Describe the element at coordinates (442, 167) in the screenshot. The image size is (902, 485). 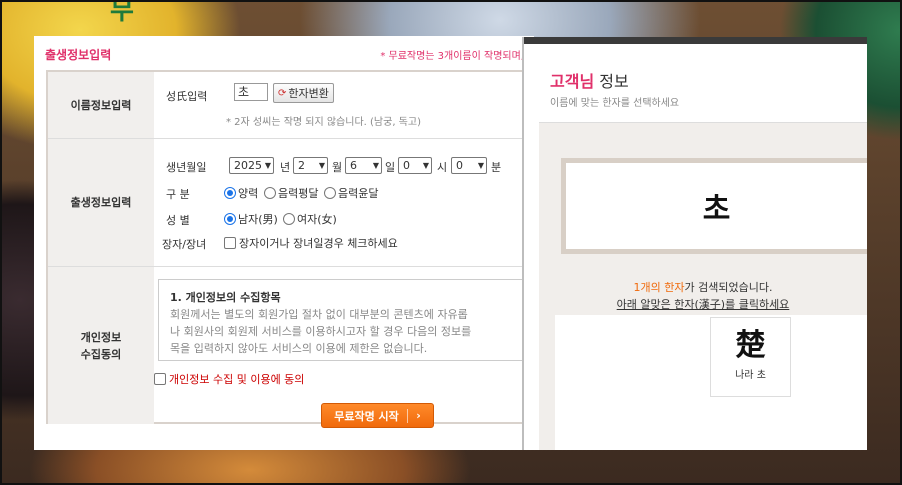
I see `hour-unit: 시` at that location.